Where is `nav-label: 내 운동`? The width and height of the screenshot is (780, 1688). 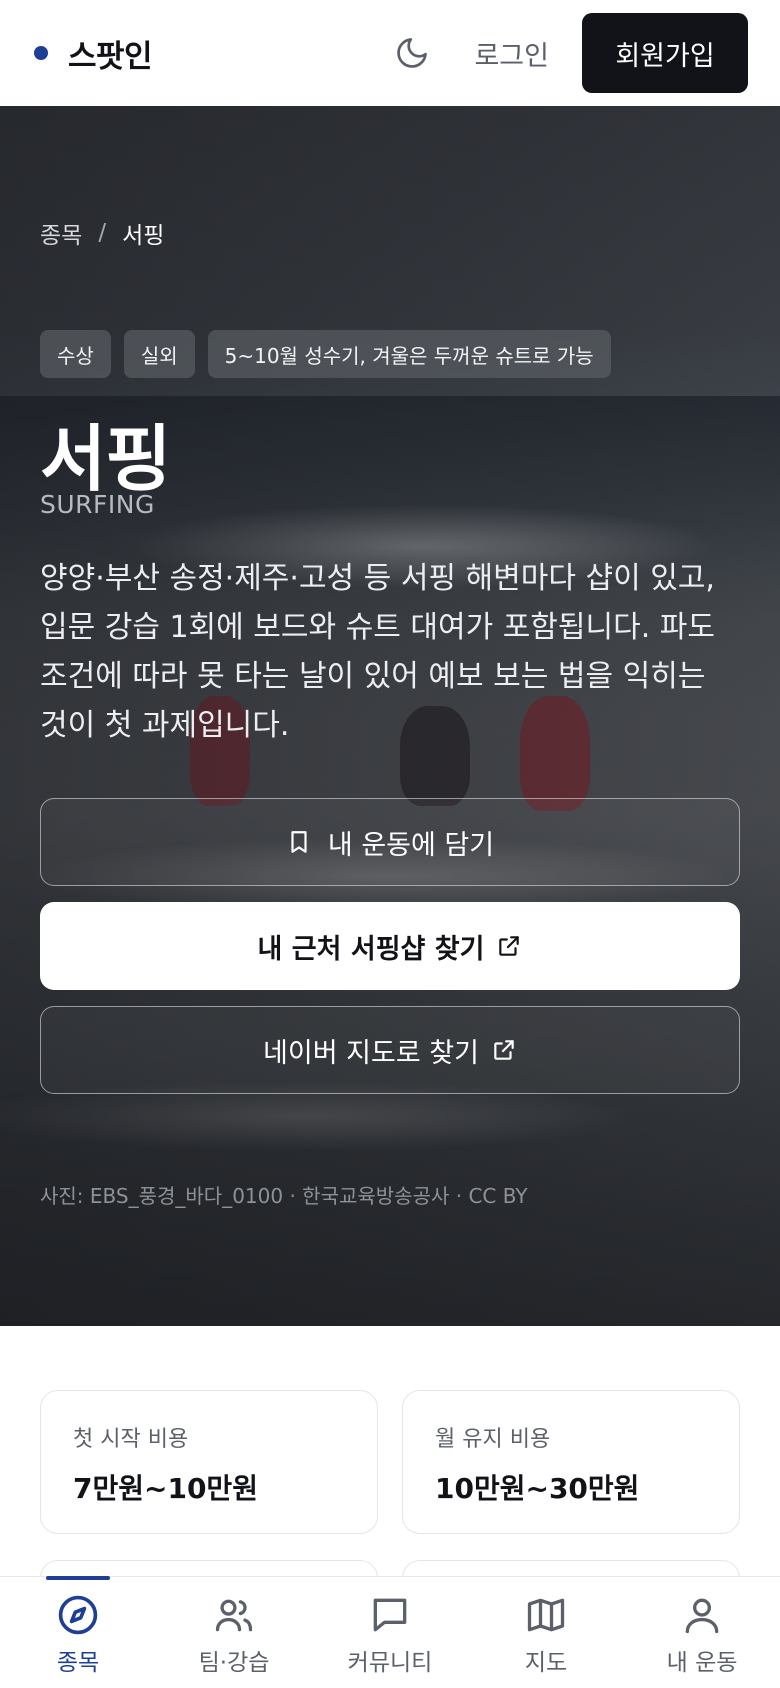
nav-label: 내 운동 is located at coordinates (702, 1663).